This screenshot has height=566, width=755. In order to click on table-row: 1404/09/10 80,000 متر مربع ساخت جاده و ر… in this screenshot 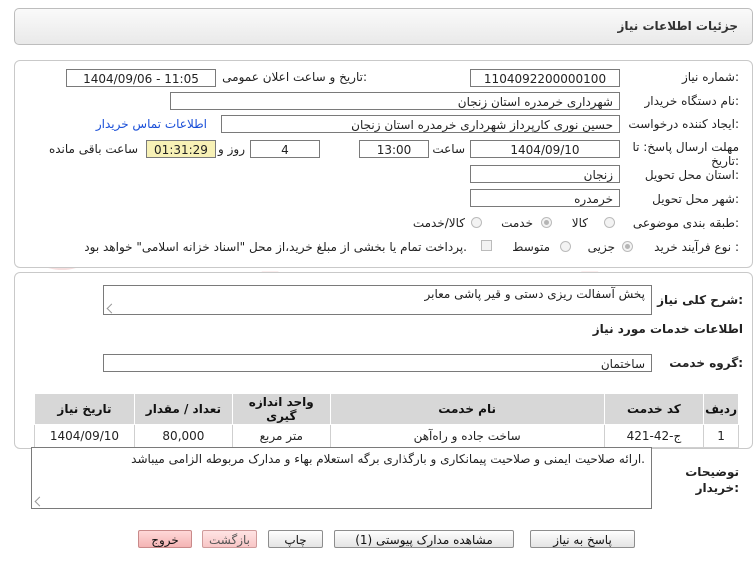, I will do `click(386, 436)`.